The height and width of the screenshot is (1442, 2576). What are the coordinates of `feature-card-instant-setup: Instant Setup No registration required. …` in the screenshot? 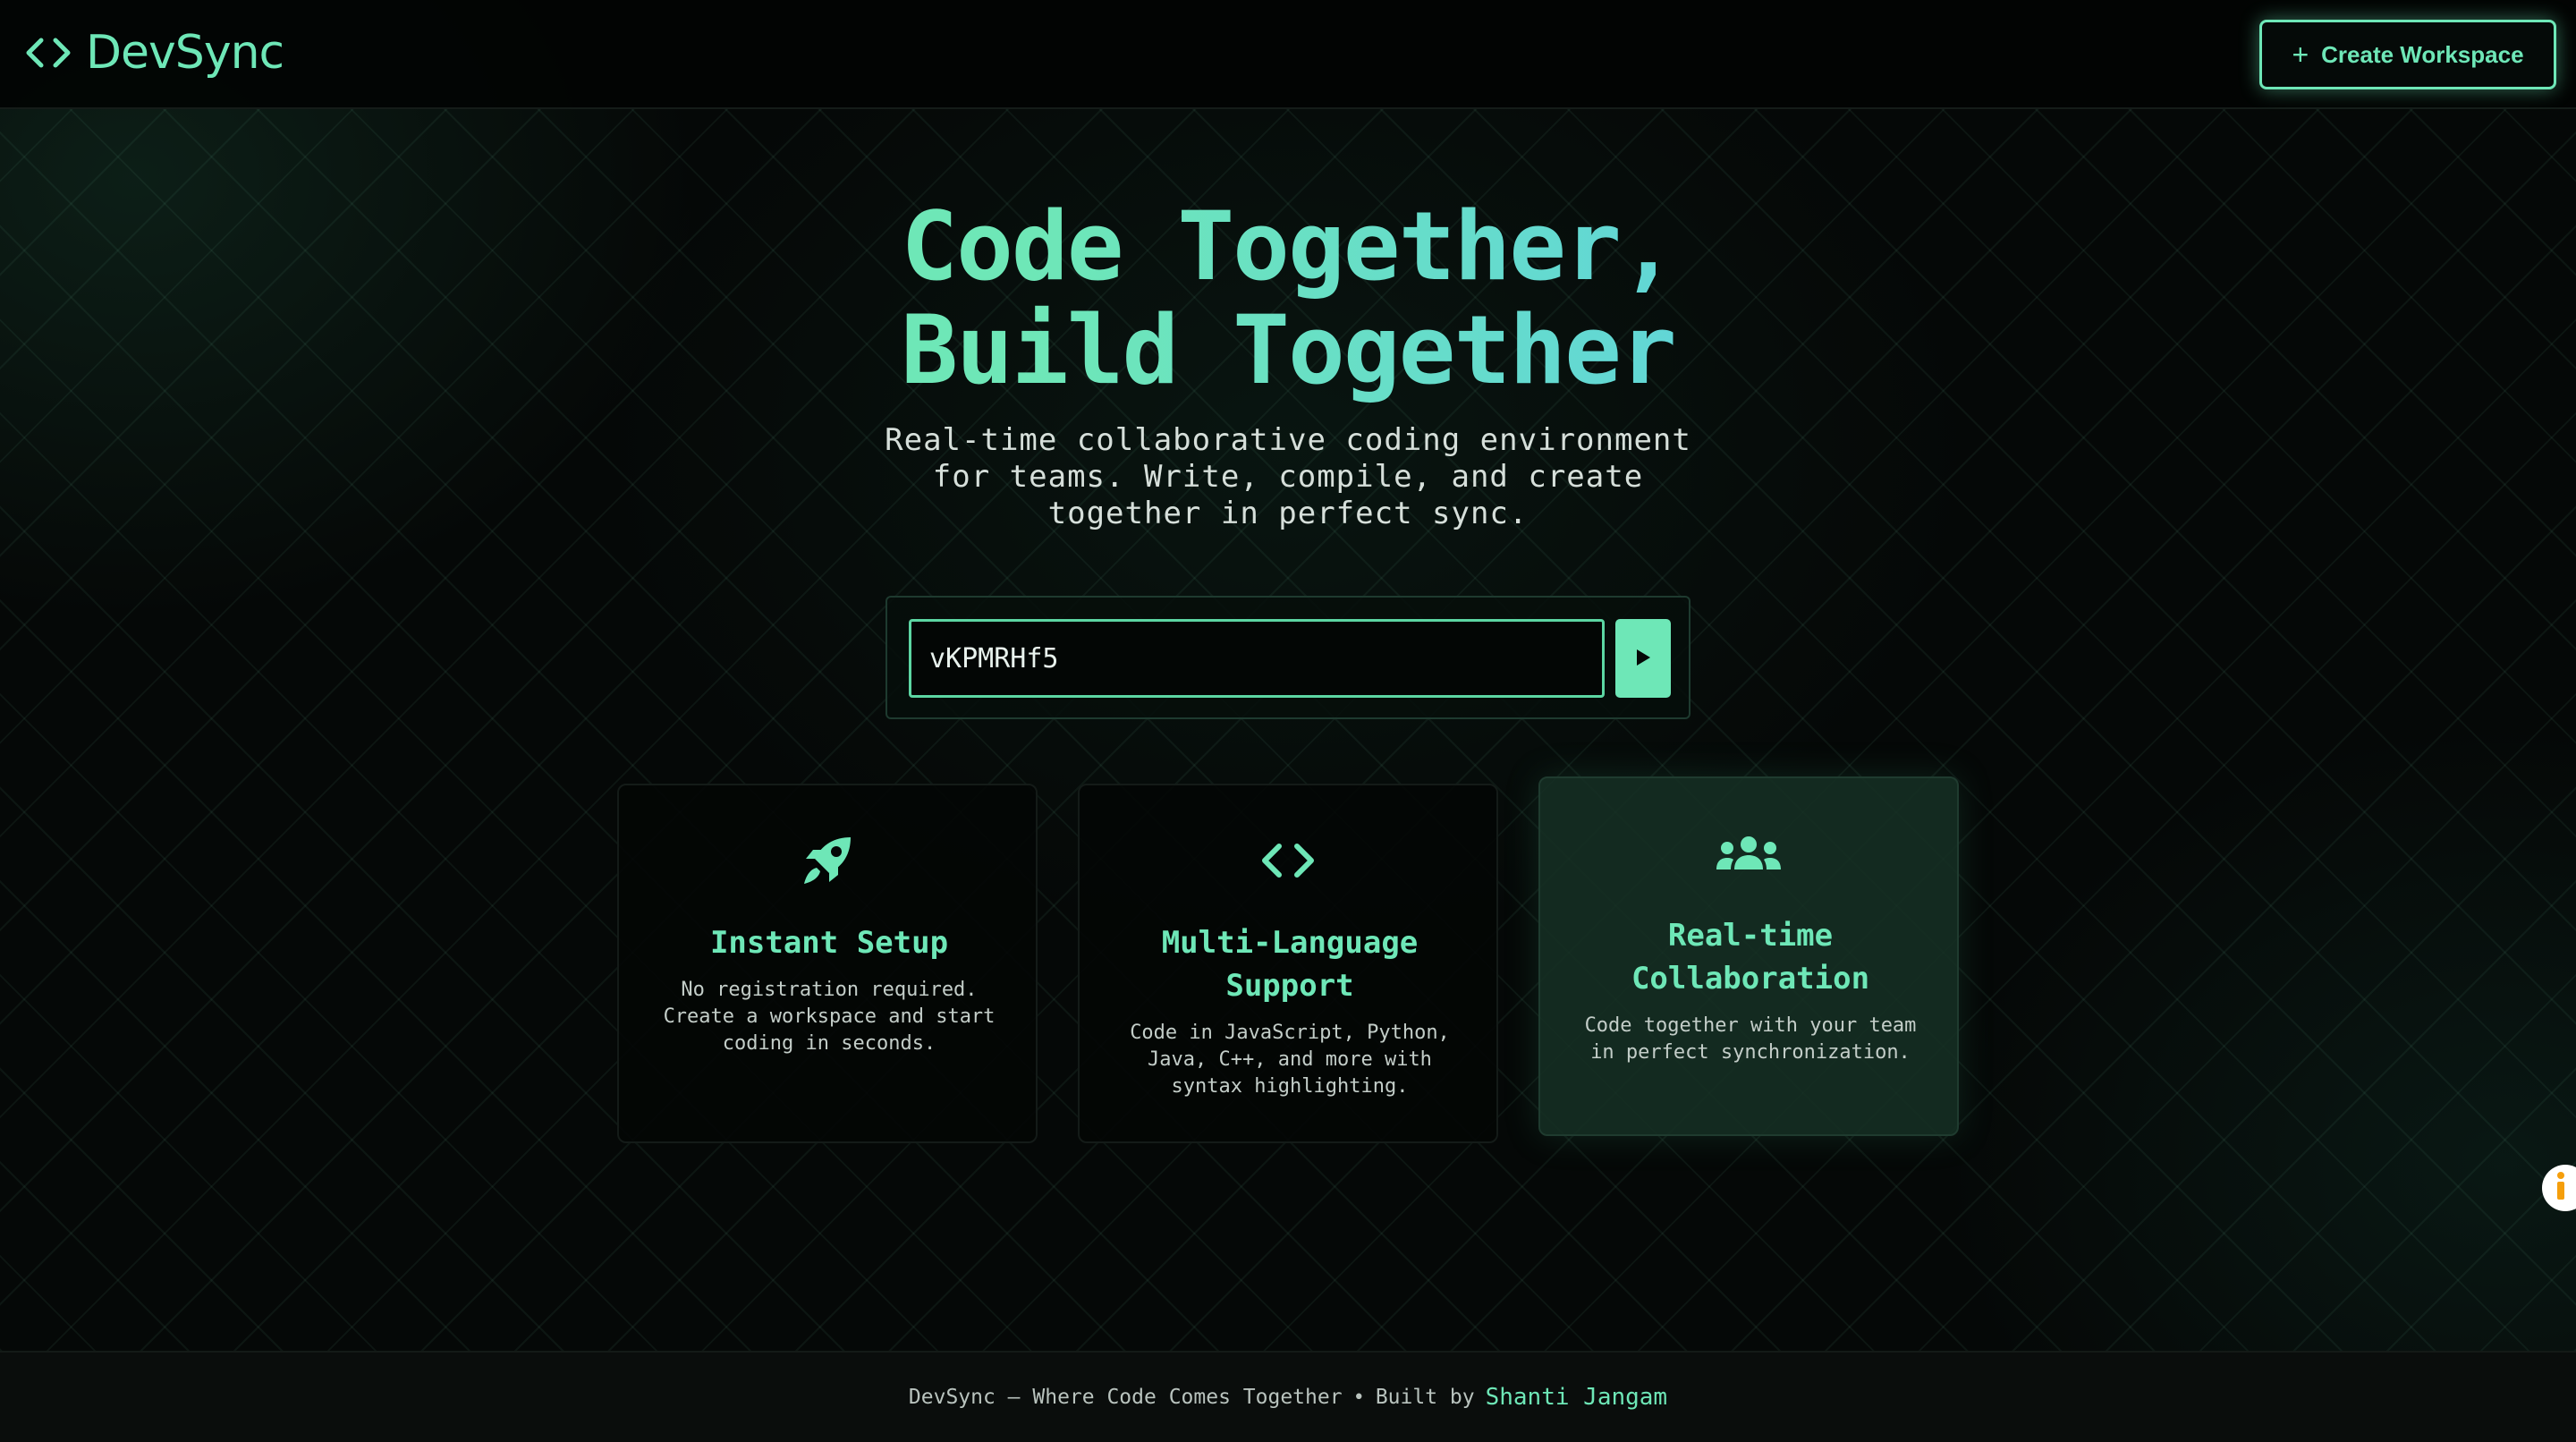 It's located at (827, 963).